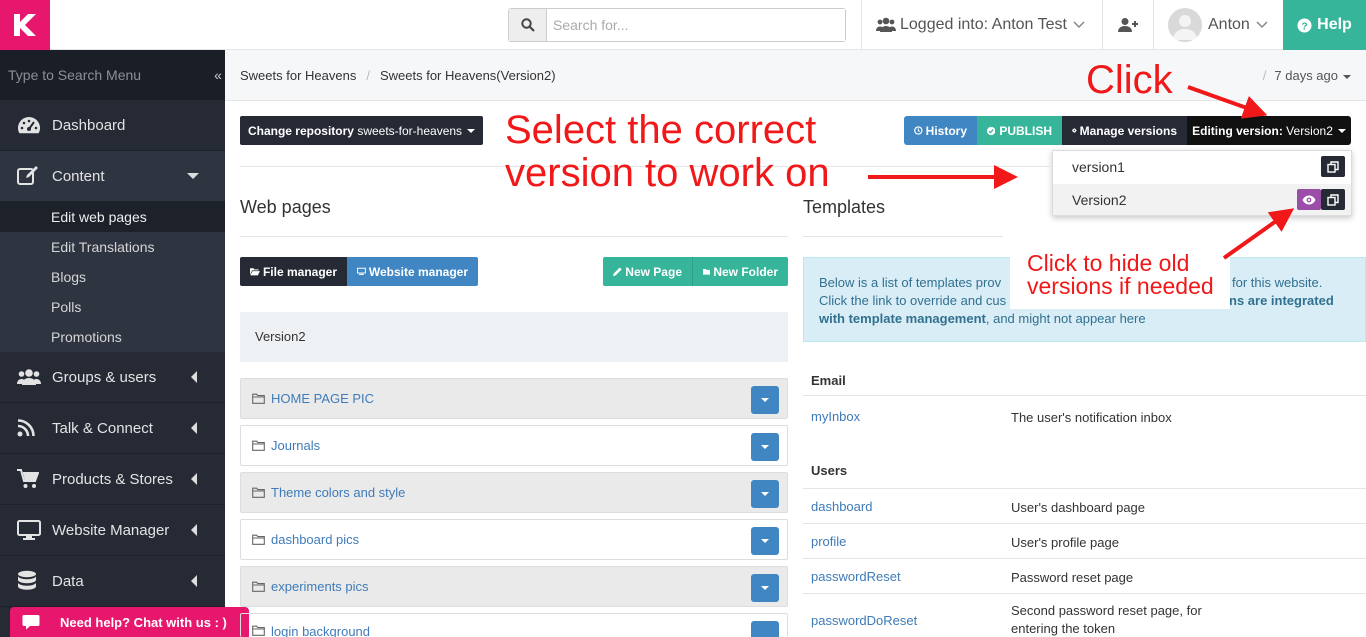  Describe the element at coordinates (112, 307) in the screenshot. I see `sidebar-subitem-polls: Polls` at that location.